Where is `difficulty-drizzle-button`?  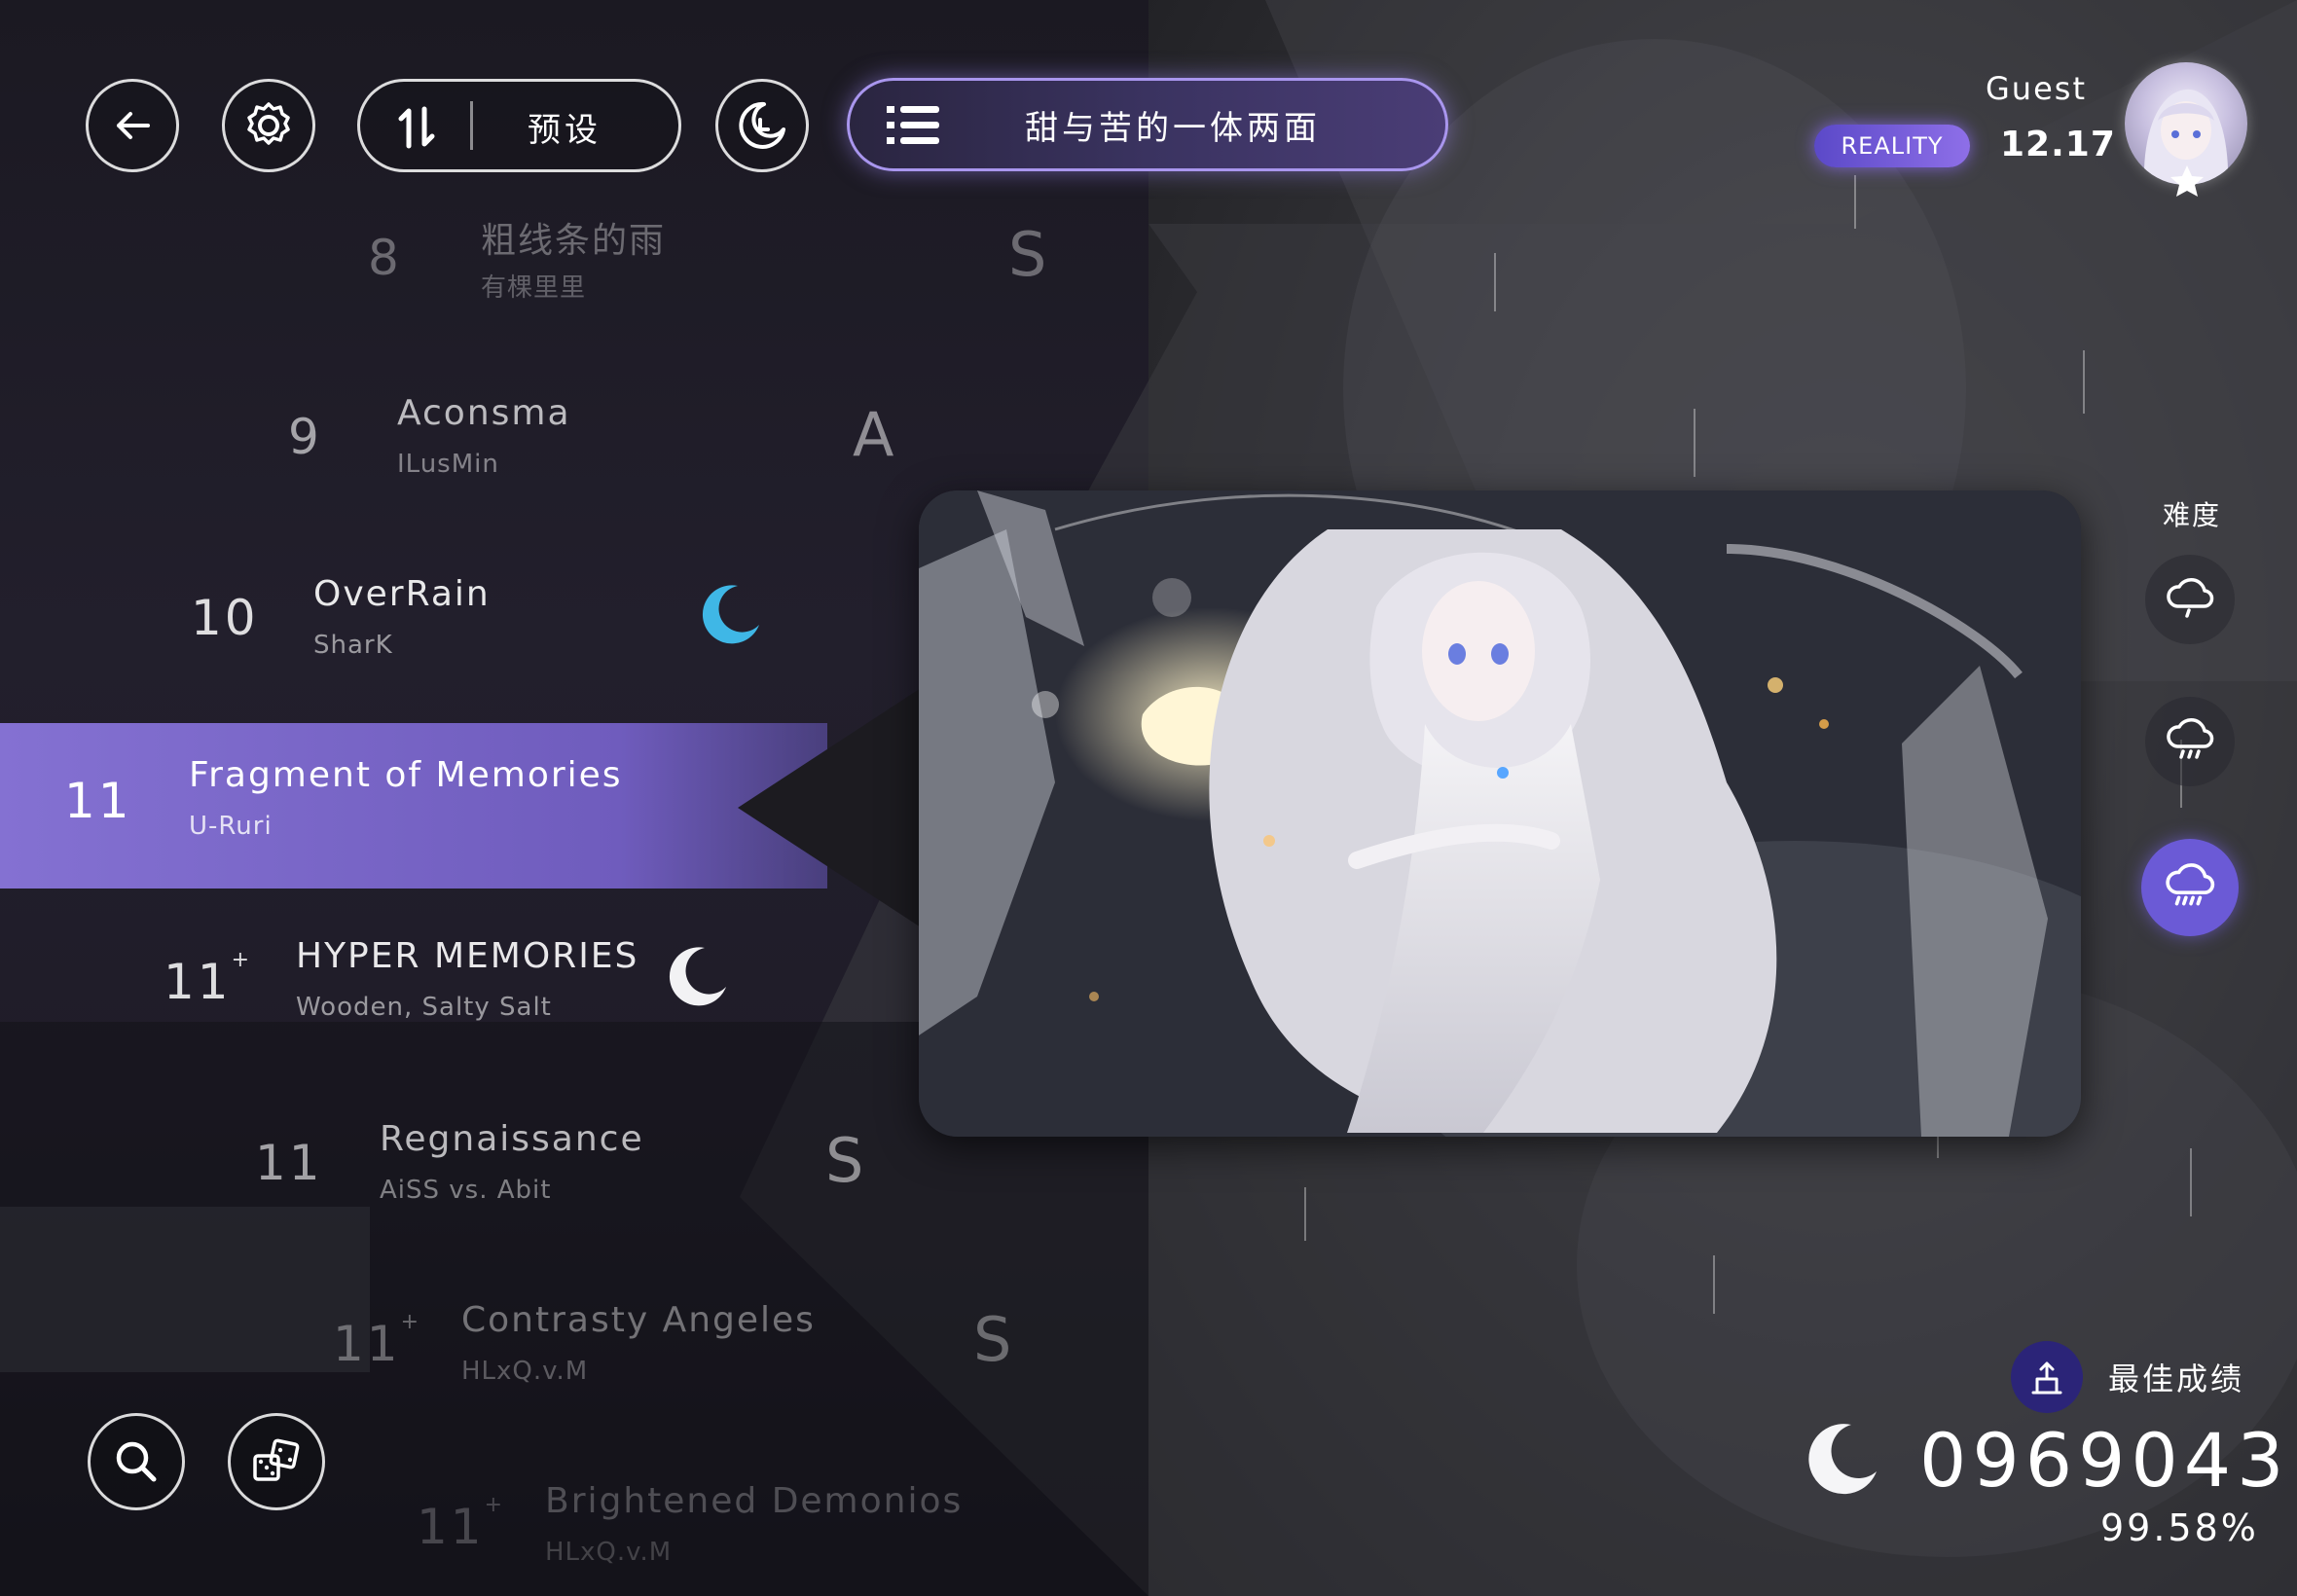 difficulty-drizzle-button is located at coordinates (2190, 599).